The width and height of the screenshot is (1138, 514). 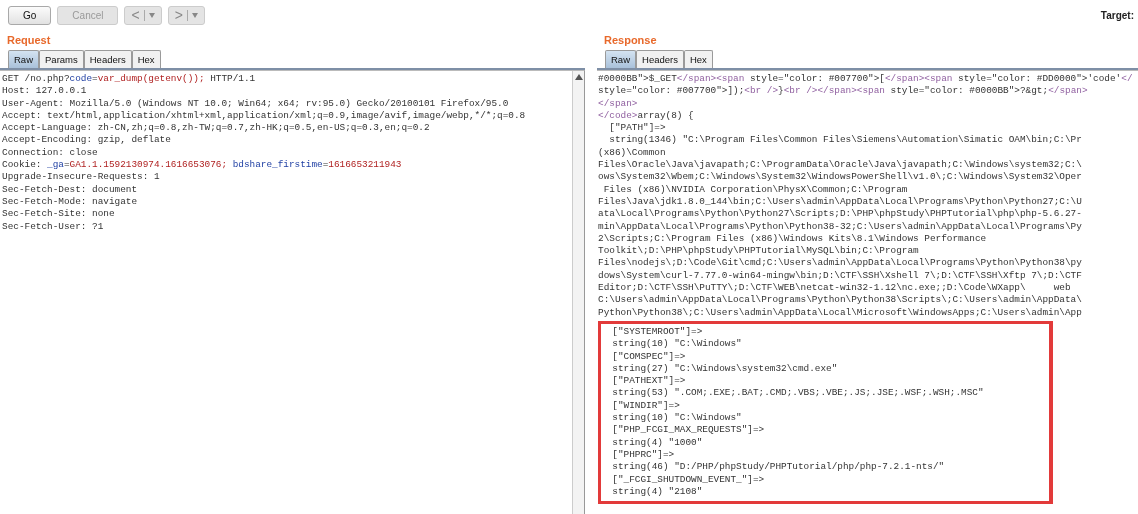 What do you see at coordinates (845, 140) in the screenshot?
I see `code-line: string(1346) "C:\Program Files\Common Files\Siemens\Automation\Simatic OAM\bin;C:\Pr` at bounding box center [845, 140].